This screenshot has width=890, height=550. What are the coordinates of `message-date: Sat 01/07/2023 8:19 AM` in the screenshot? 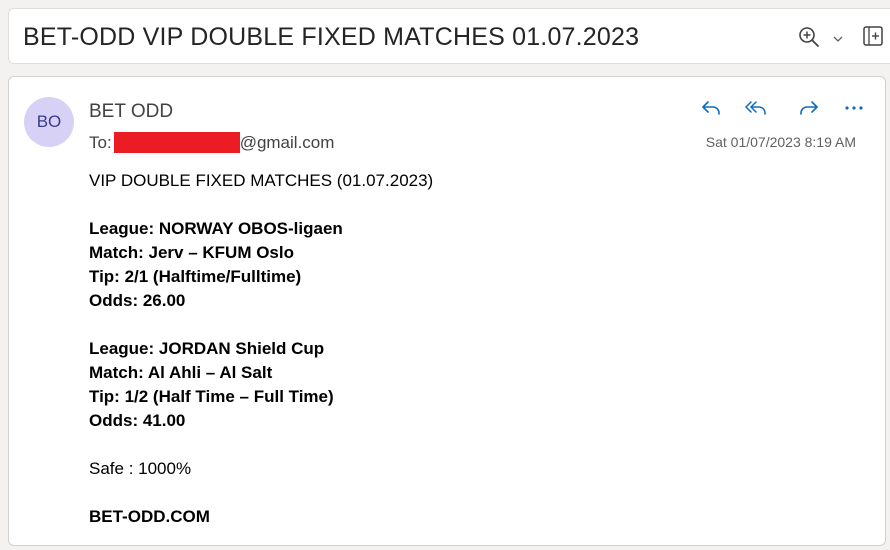 It's located at (780, 142).